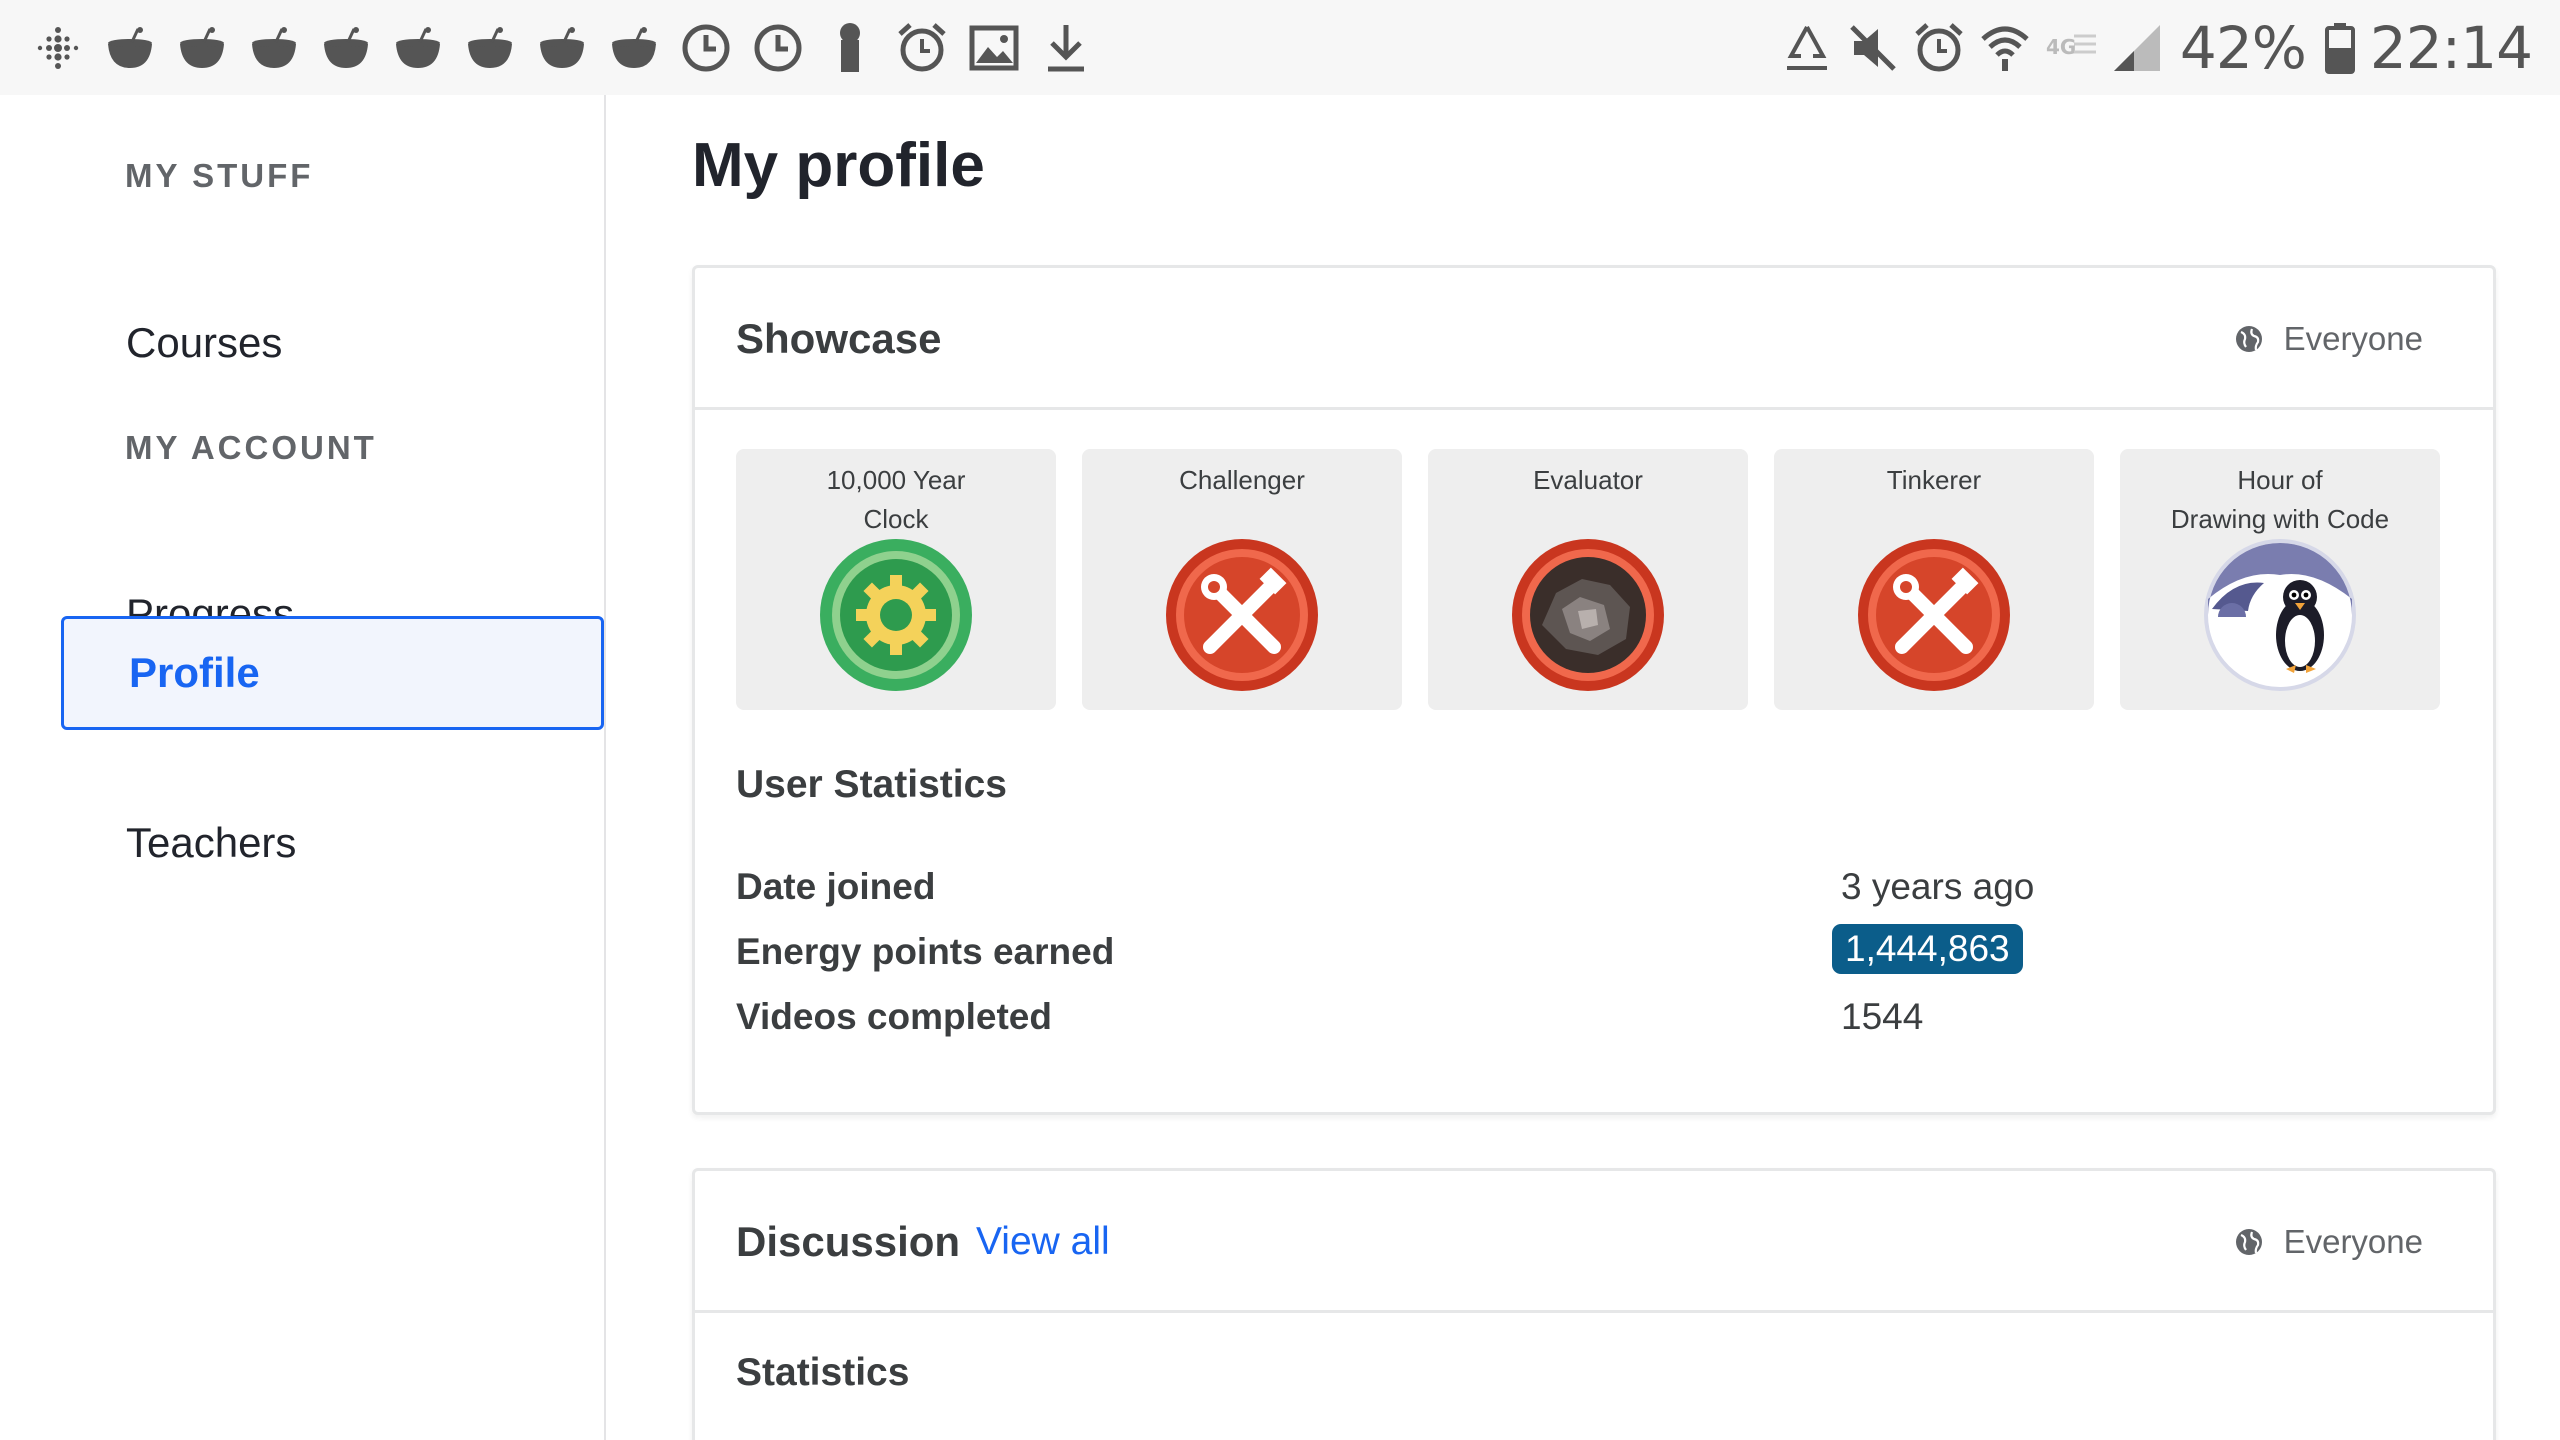 The width and height of the screenshot is (2560, 1440). What do you see at coordinates (2280, 480) in the screenshot?
I see `badge-name-line: Hour of` at bounding box center [2280, 480].